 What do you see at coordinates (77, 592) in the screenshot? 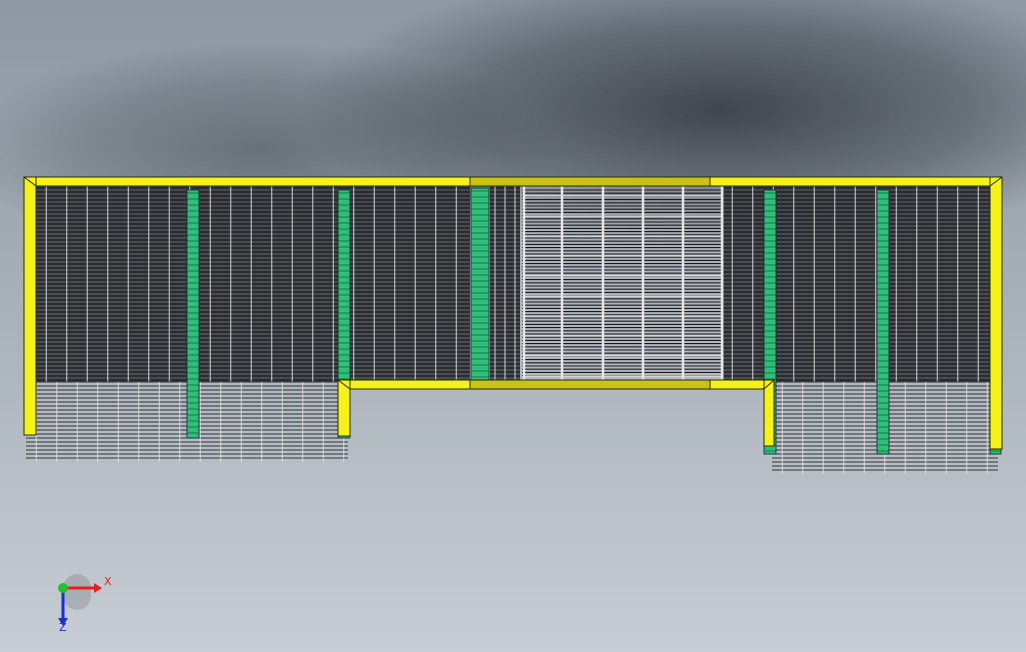
I see `triad-sphere-shadow` at bounding box center [77, 592].